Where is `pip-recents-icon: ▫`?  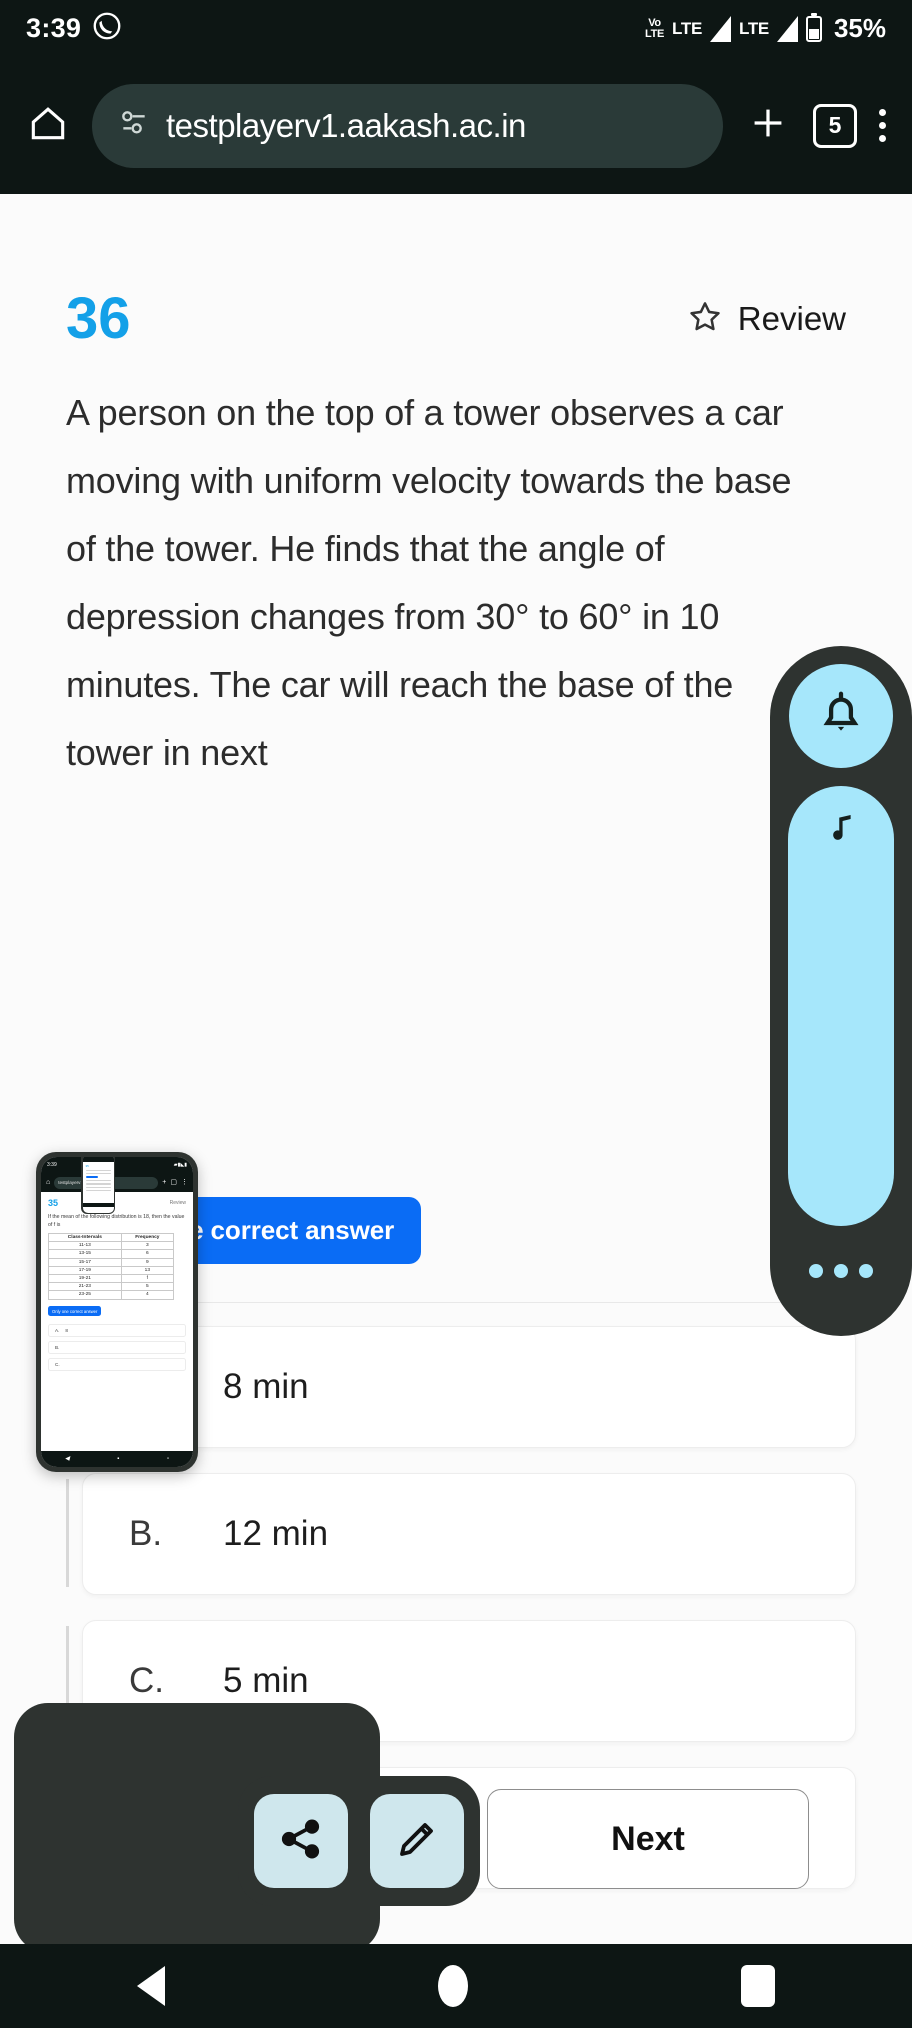
pip-recents-icon: ▫ is located at coordinates (168, 1459).